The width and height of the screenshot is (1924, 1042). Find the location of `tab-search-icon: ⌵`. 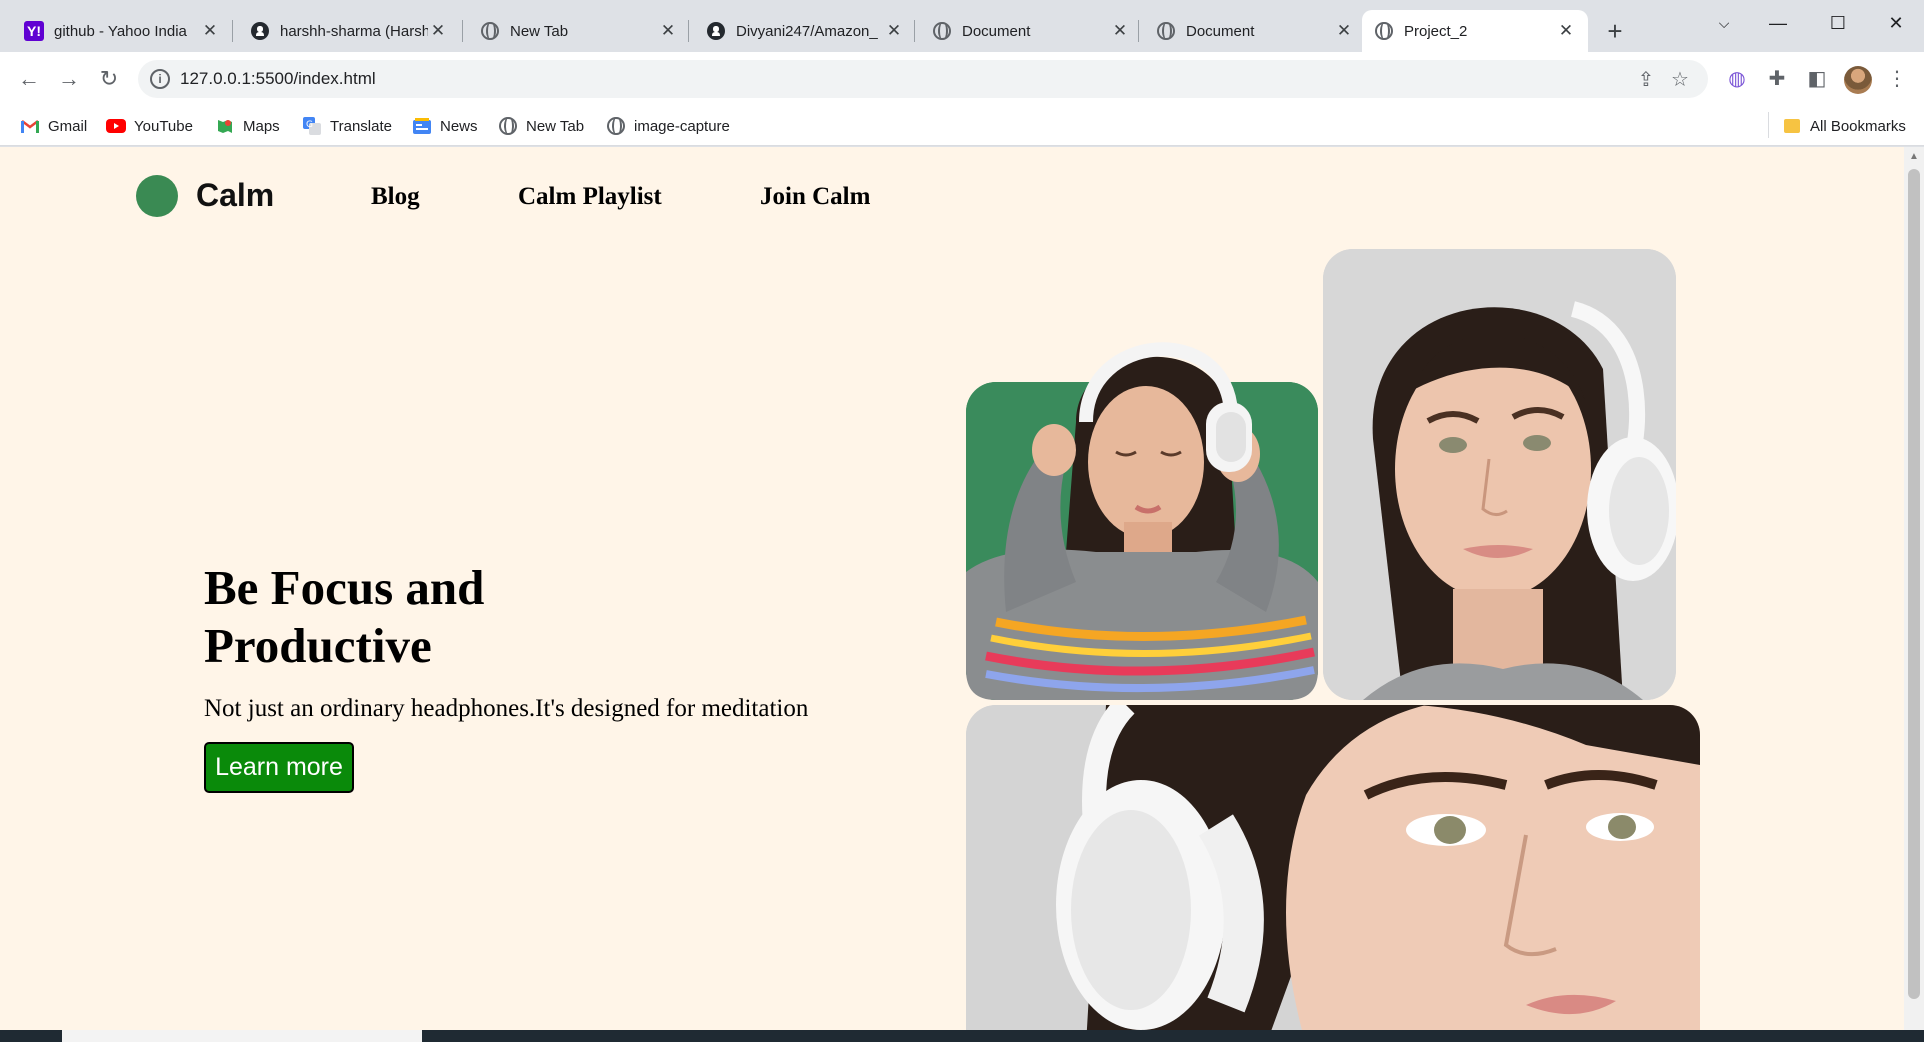

tab-search-icon: ⌵ is located at coordinates (1724, 23).